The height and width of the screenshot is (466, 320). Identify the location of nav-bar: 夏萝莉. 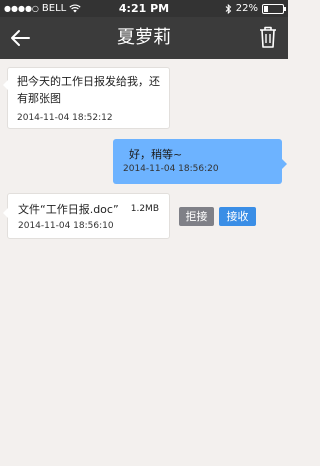
(144, 38).